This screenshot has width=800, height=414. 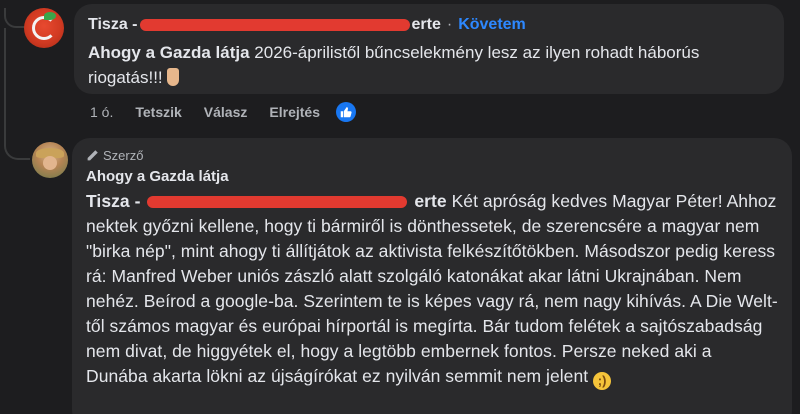 I want to click on comment-actions: 1 ó. Tetszik Válasz Elrejtés, so click(x=234, y=112).